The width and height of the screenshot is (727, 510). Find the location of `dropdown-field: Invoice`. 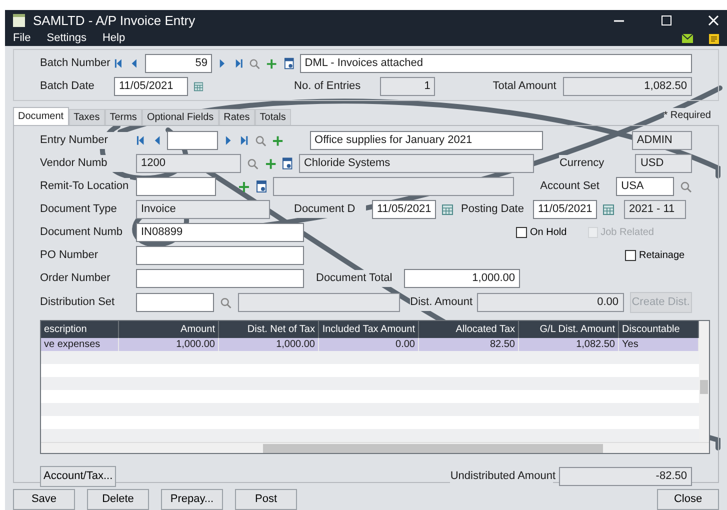

dropdown-field: Invoice is located at coordinates (203, 209).